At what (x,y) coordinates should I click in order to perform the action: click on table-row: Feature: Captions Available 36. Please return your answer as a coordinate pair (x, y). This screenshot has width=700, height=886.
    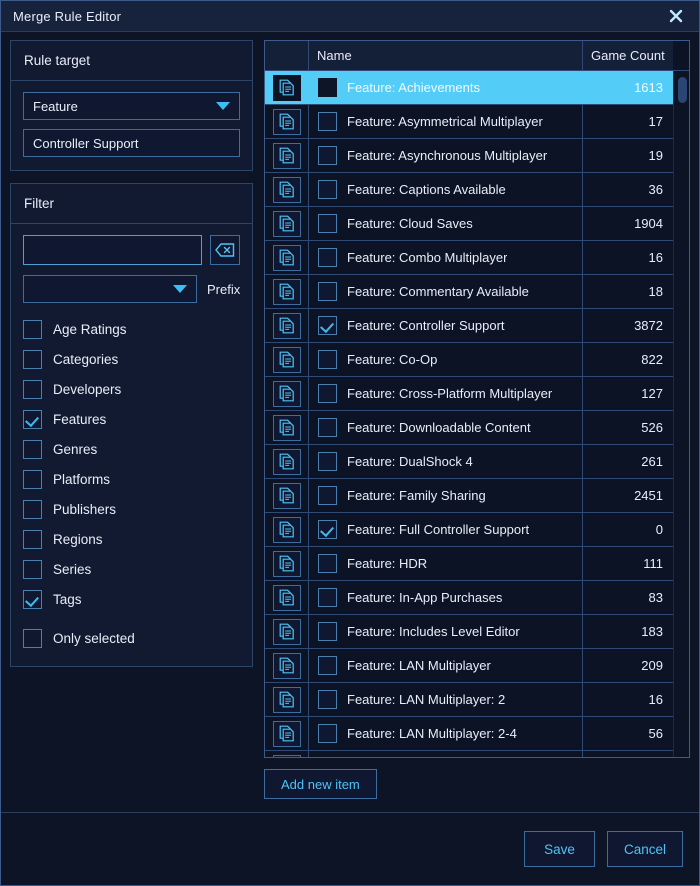
    Looking at the image, I should click on (469, 190).